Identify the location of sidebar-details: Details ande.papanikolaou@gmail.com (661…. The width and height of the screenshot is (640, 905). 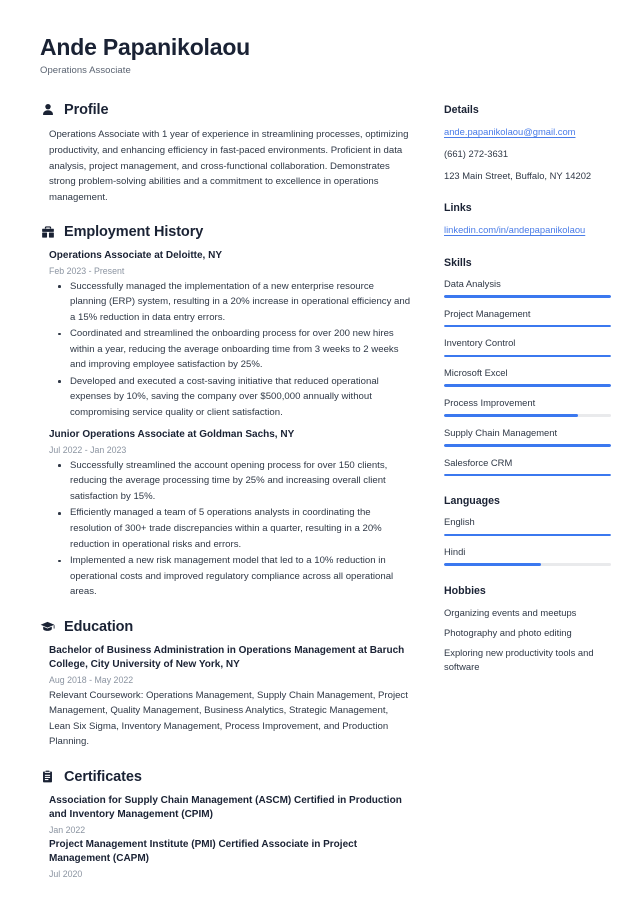
(527, 143).